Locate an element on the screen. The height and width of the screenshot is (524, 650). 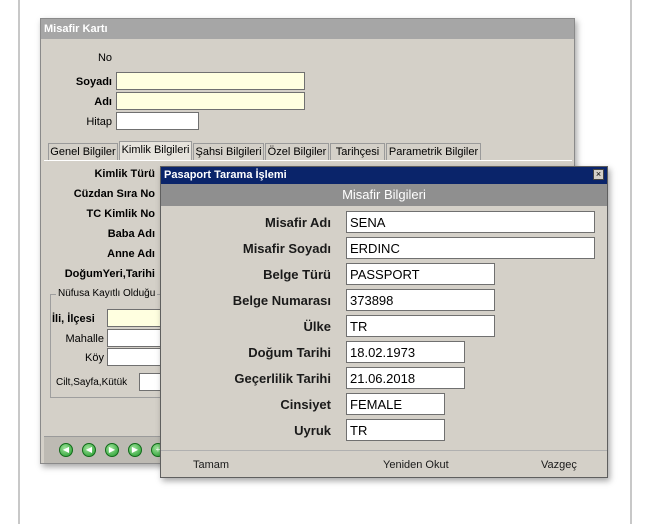
wallet-serial-label: Cüzdan Sıra No is located at coordinates (114, 194).